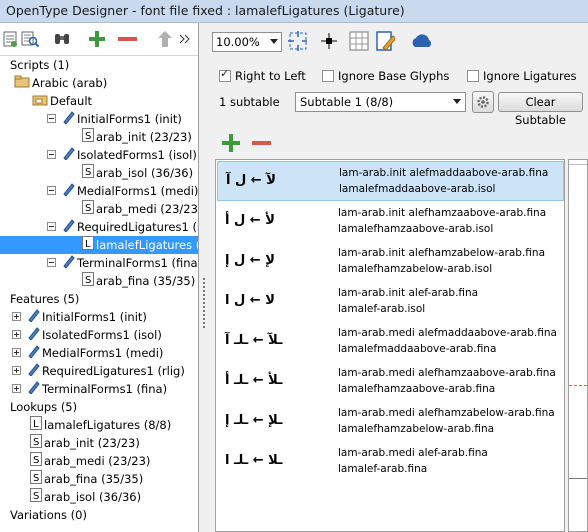  I want to click on right-to-left-checkbox: Right to Left, so click(262, 75).